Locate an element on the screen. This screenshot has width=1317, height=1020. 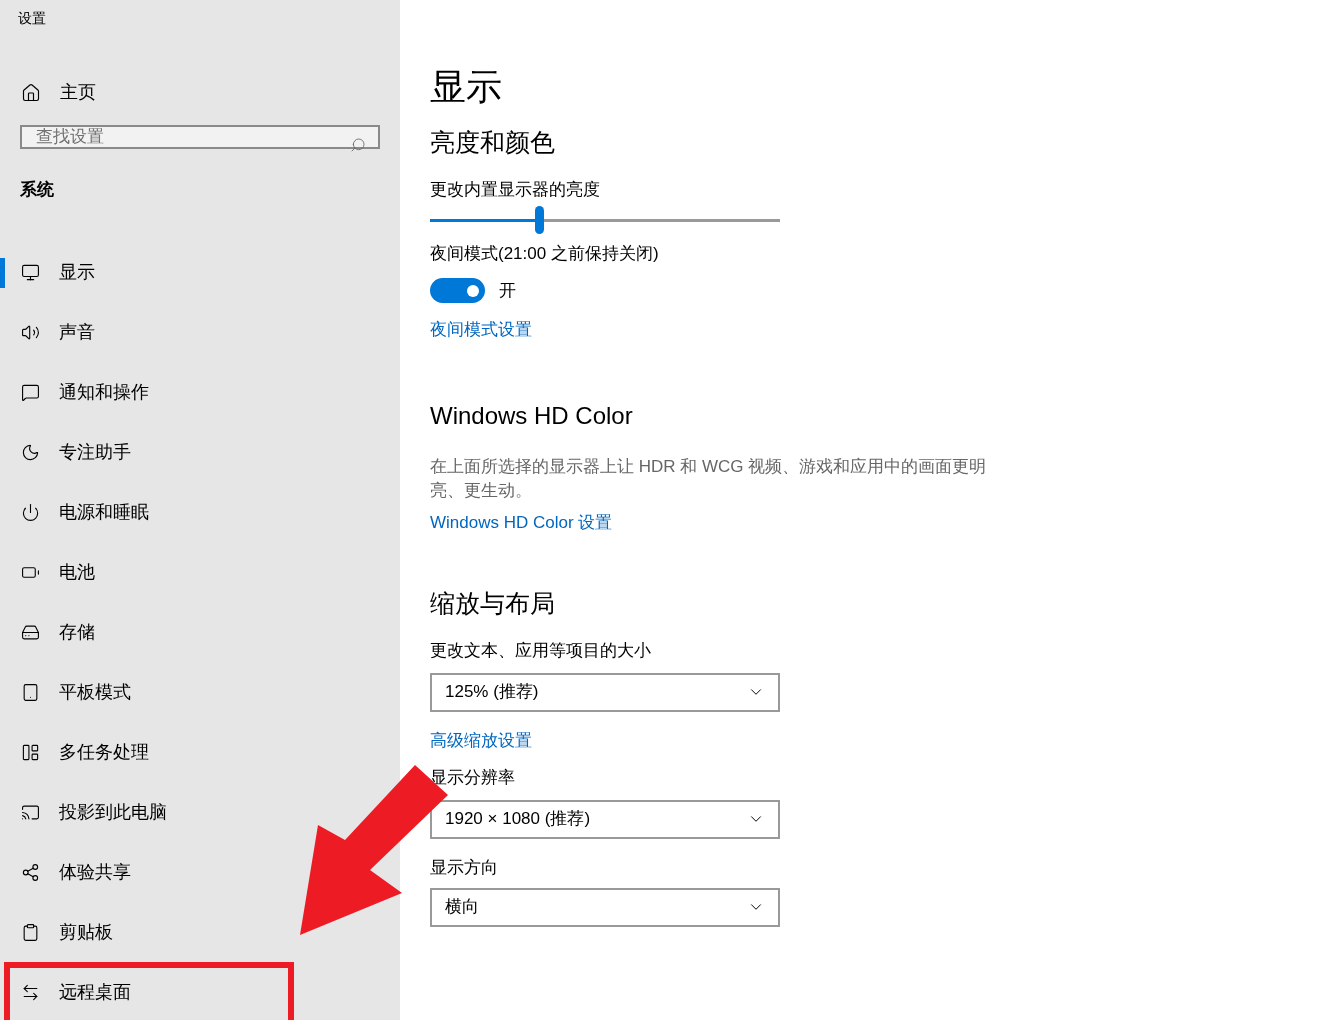
night-mode-link: 夜间模式设置 is located at coordinates (481, 329).